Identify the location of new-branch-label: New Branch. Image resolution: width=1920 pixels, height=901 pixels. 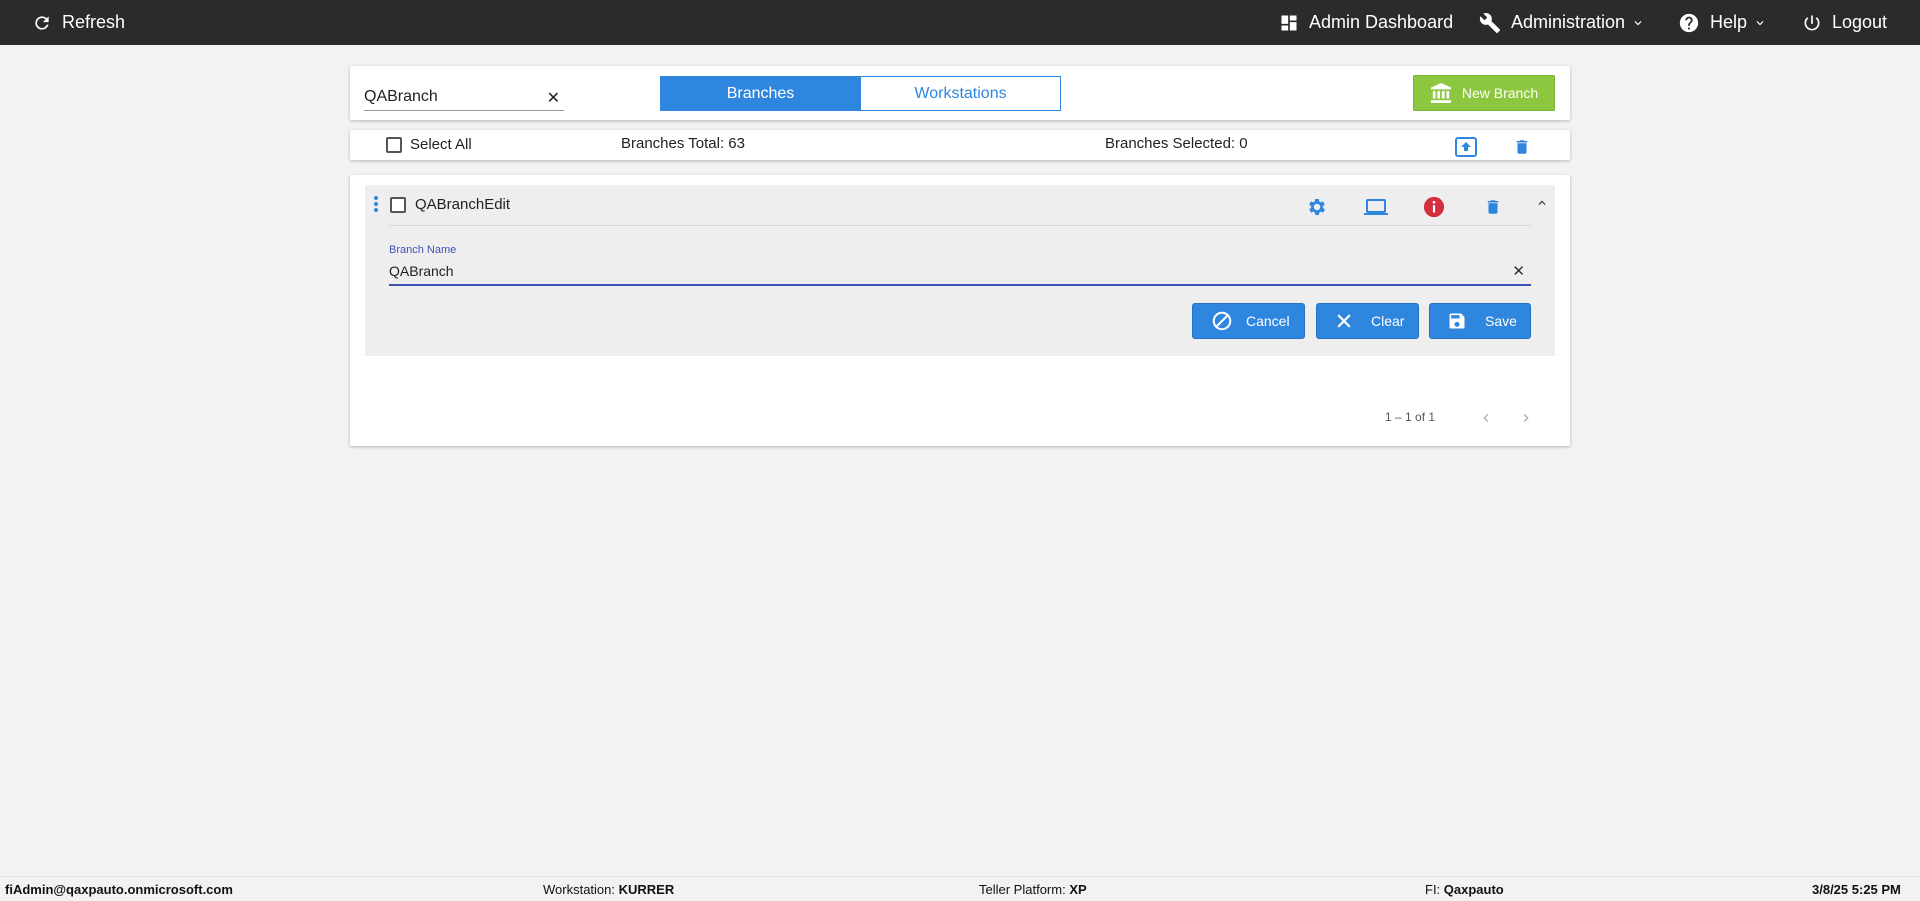
(1500, 93).